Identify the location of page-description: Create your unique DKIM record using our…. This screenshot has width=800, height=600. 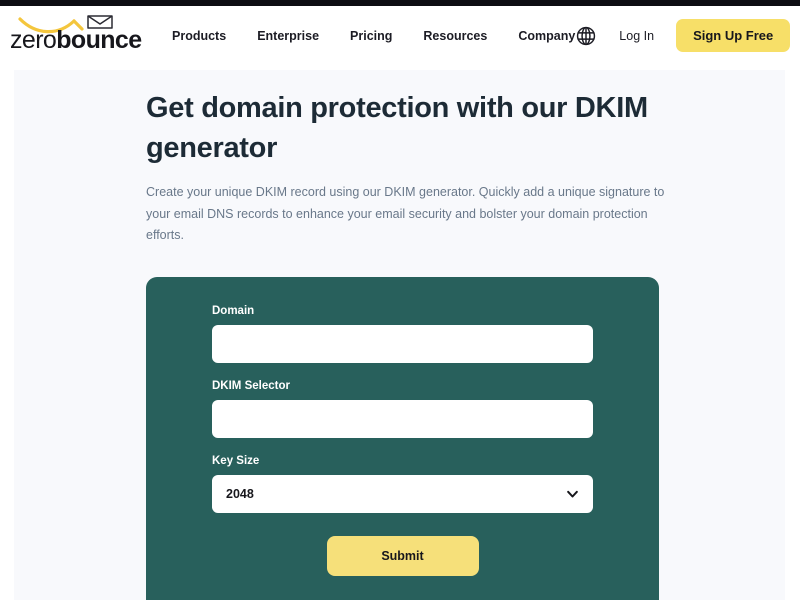
(405, 213).